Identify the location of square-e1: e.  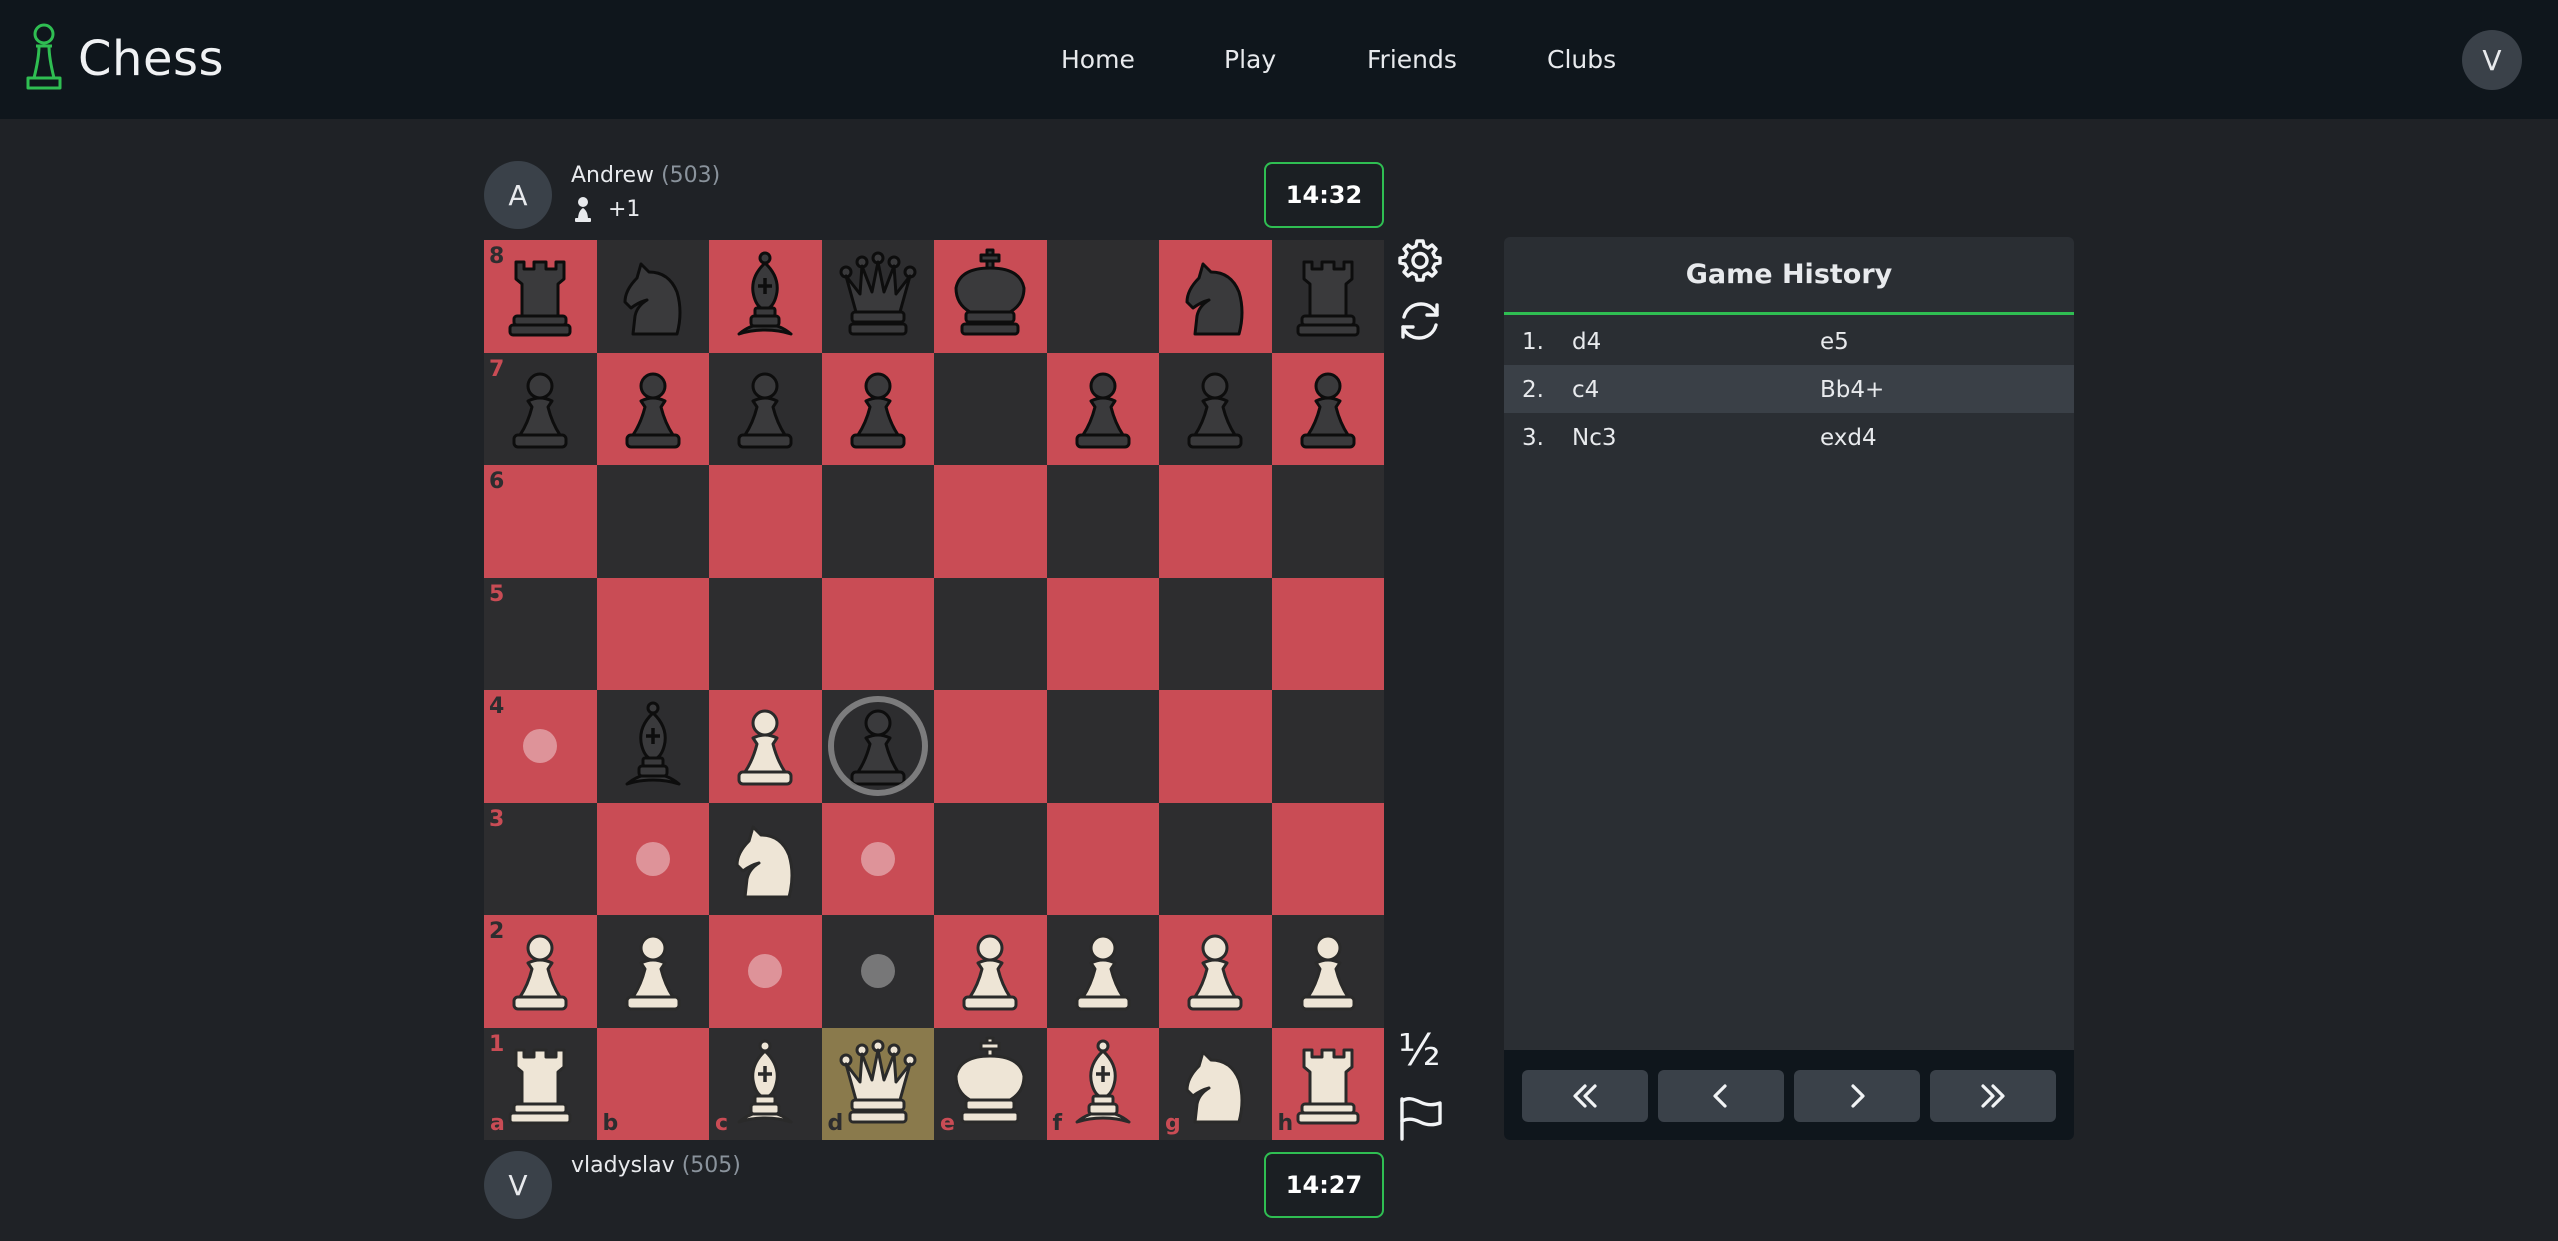
(990, 1083).